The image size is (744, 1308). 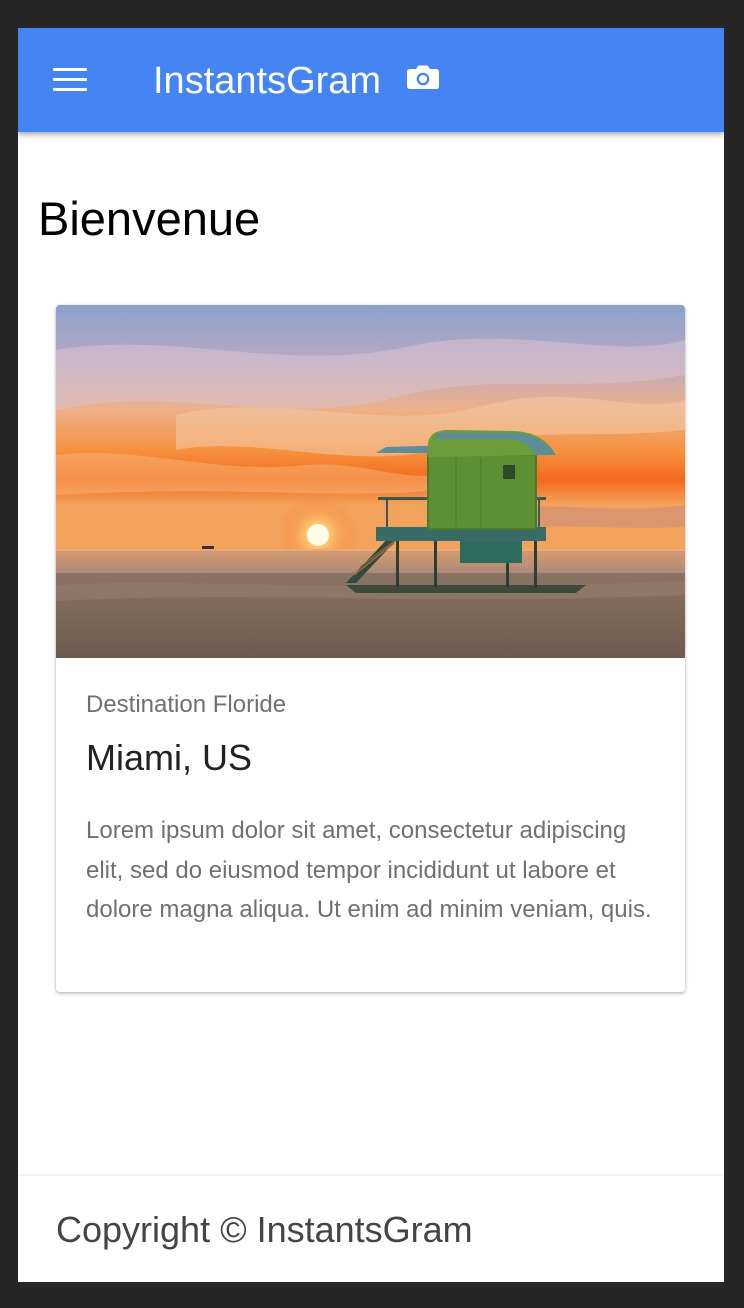 I want to click on footer: Copyright © InstantsGram, so click(x=371, y=1229).